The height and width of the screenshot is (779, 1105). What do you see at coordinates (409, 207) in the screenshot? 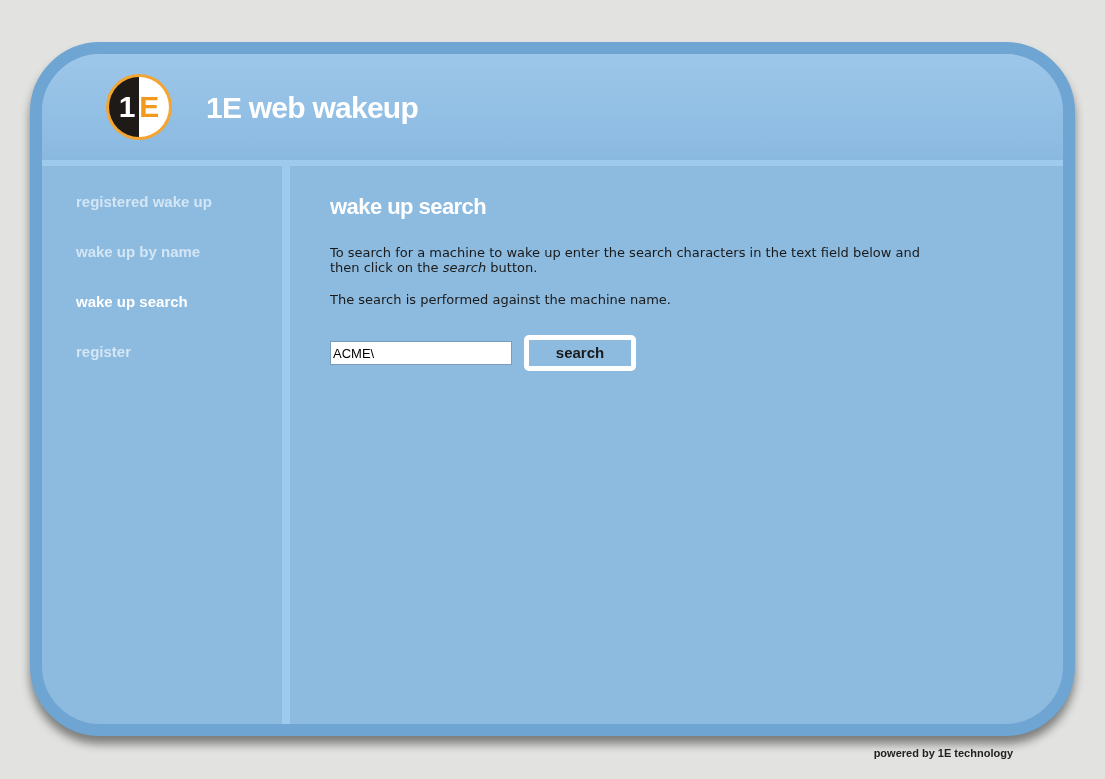
I see `page-heading: wake up search` at bounding box center [409, 207].